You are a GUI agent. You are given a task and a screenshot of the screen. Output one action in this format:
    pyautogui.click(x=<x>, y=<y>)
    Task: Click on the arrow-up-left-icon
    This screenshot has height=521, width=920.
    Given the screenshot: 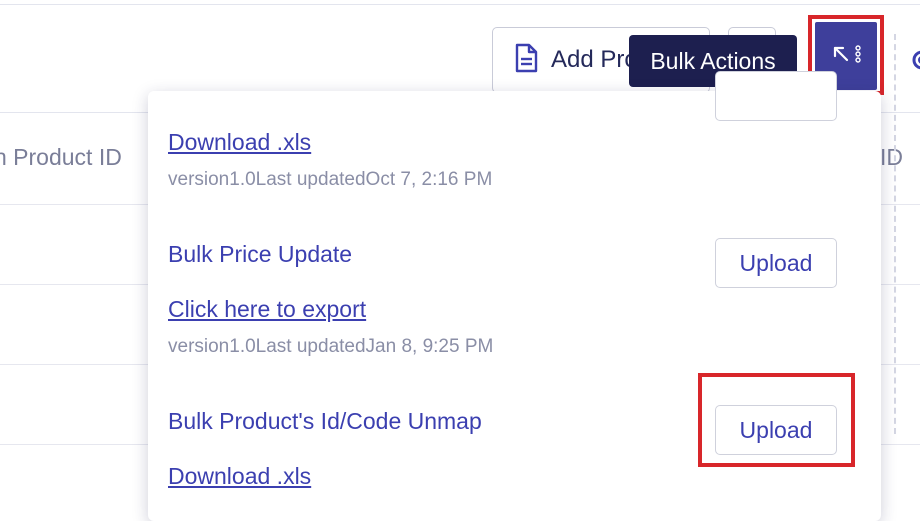 What is the action you would take?
    pyautogui.click(x=841, y=56)
    